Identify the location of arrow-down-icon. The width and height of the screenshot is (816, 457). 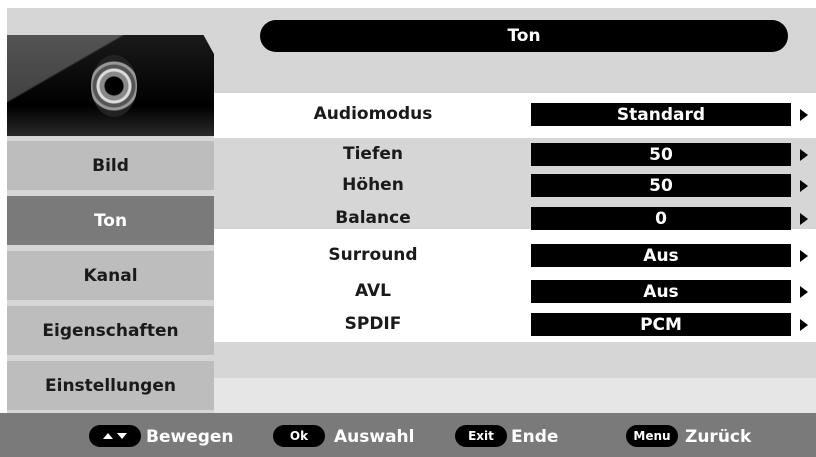
(122, 436).